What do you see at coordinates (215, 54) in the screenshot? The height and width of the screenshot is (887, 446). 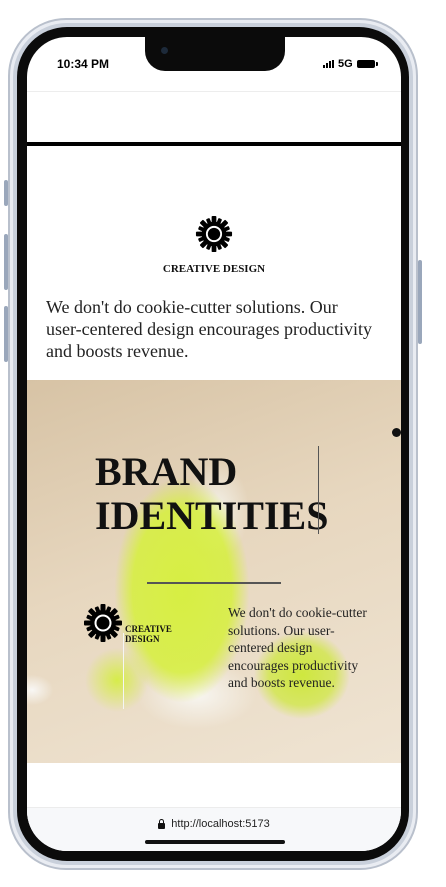 I see `notch` at bounding box center [215, 54].